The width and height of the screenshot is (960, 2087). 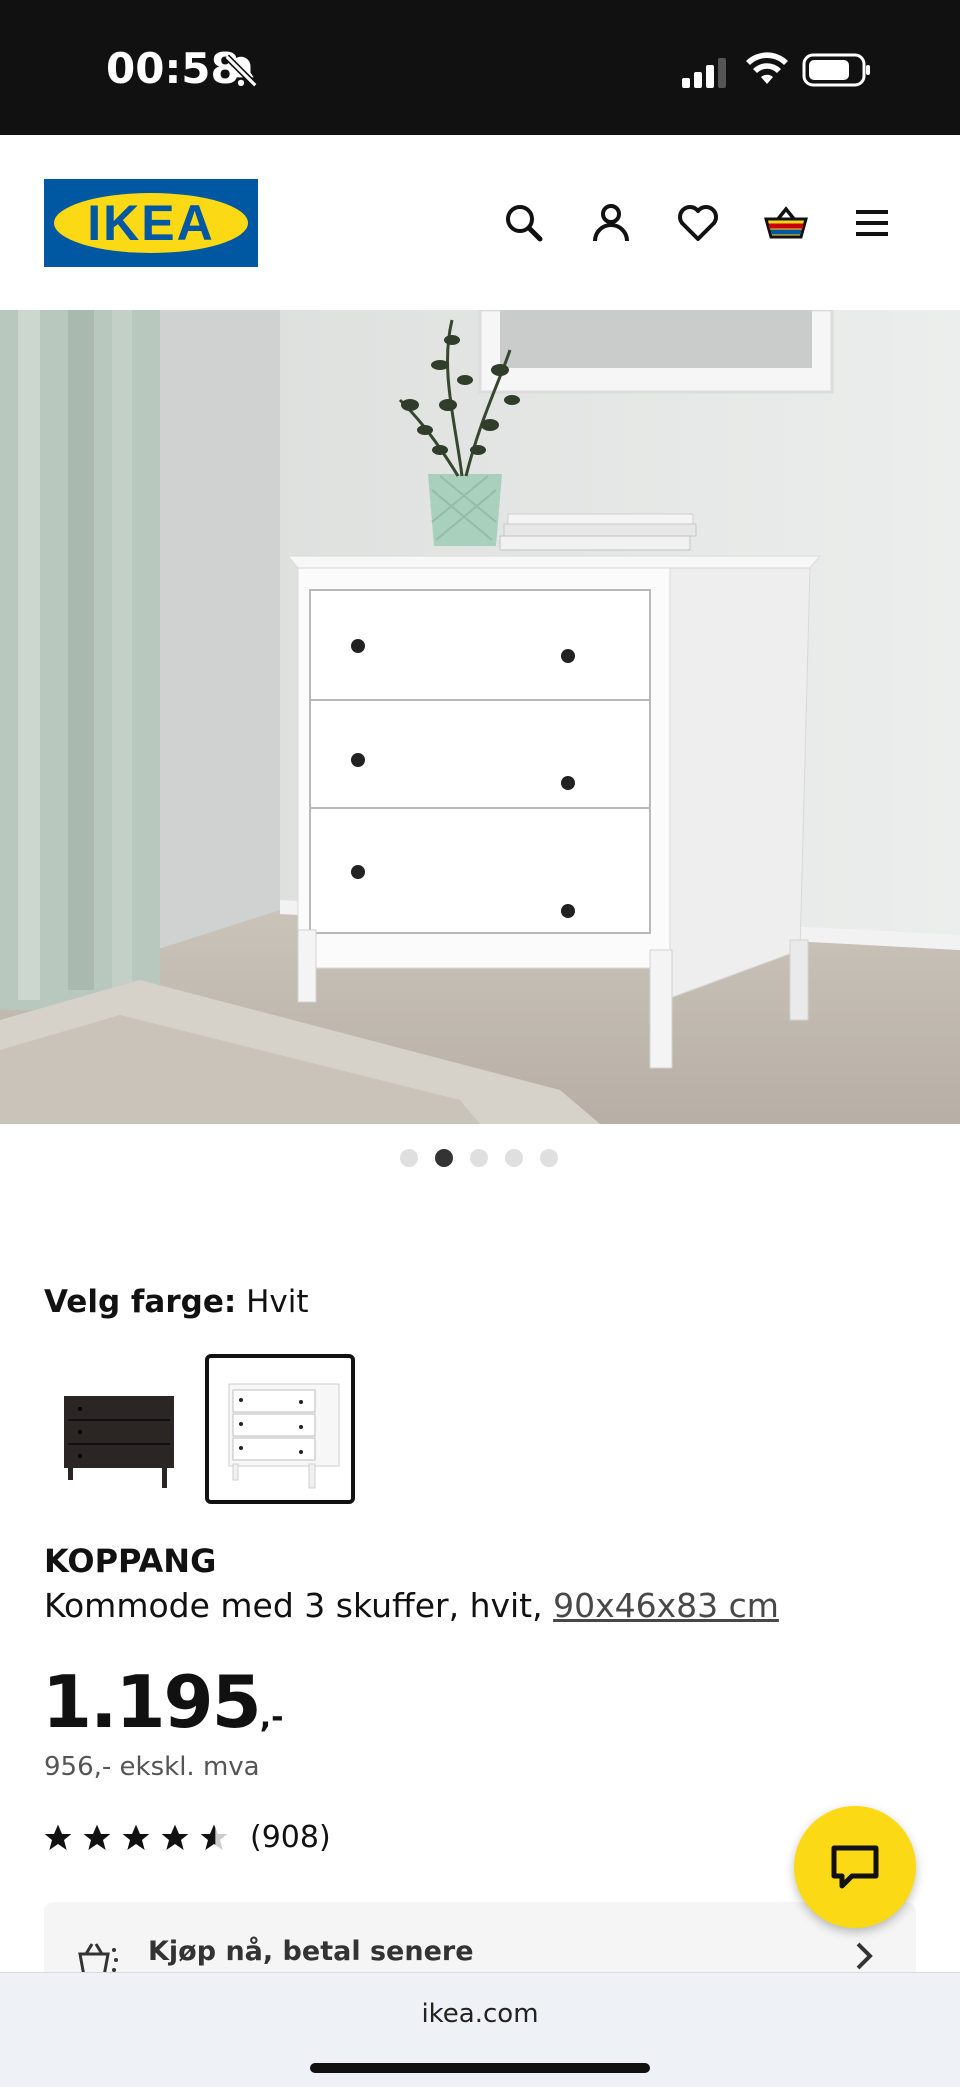 I want to click on color-swatch-black-brown, so click(x=119, y=1429).